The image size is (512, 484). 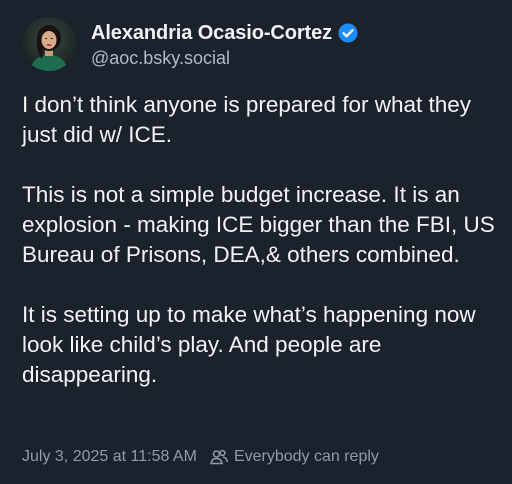 What do you see at coordinates (211, 33) in the screenshot?
I see `author-display-name: Alexandria Ocasio-Cortez` at bounding box center [211, 33].